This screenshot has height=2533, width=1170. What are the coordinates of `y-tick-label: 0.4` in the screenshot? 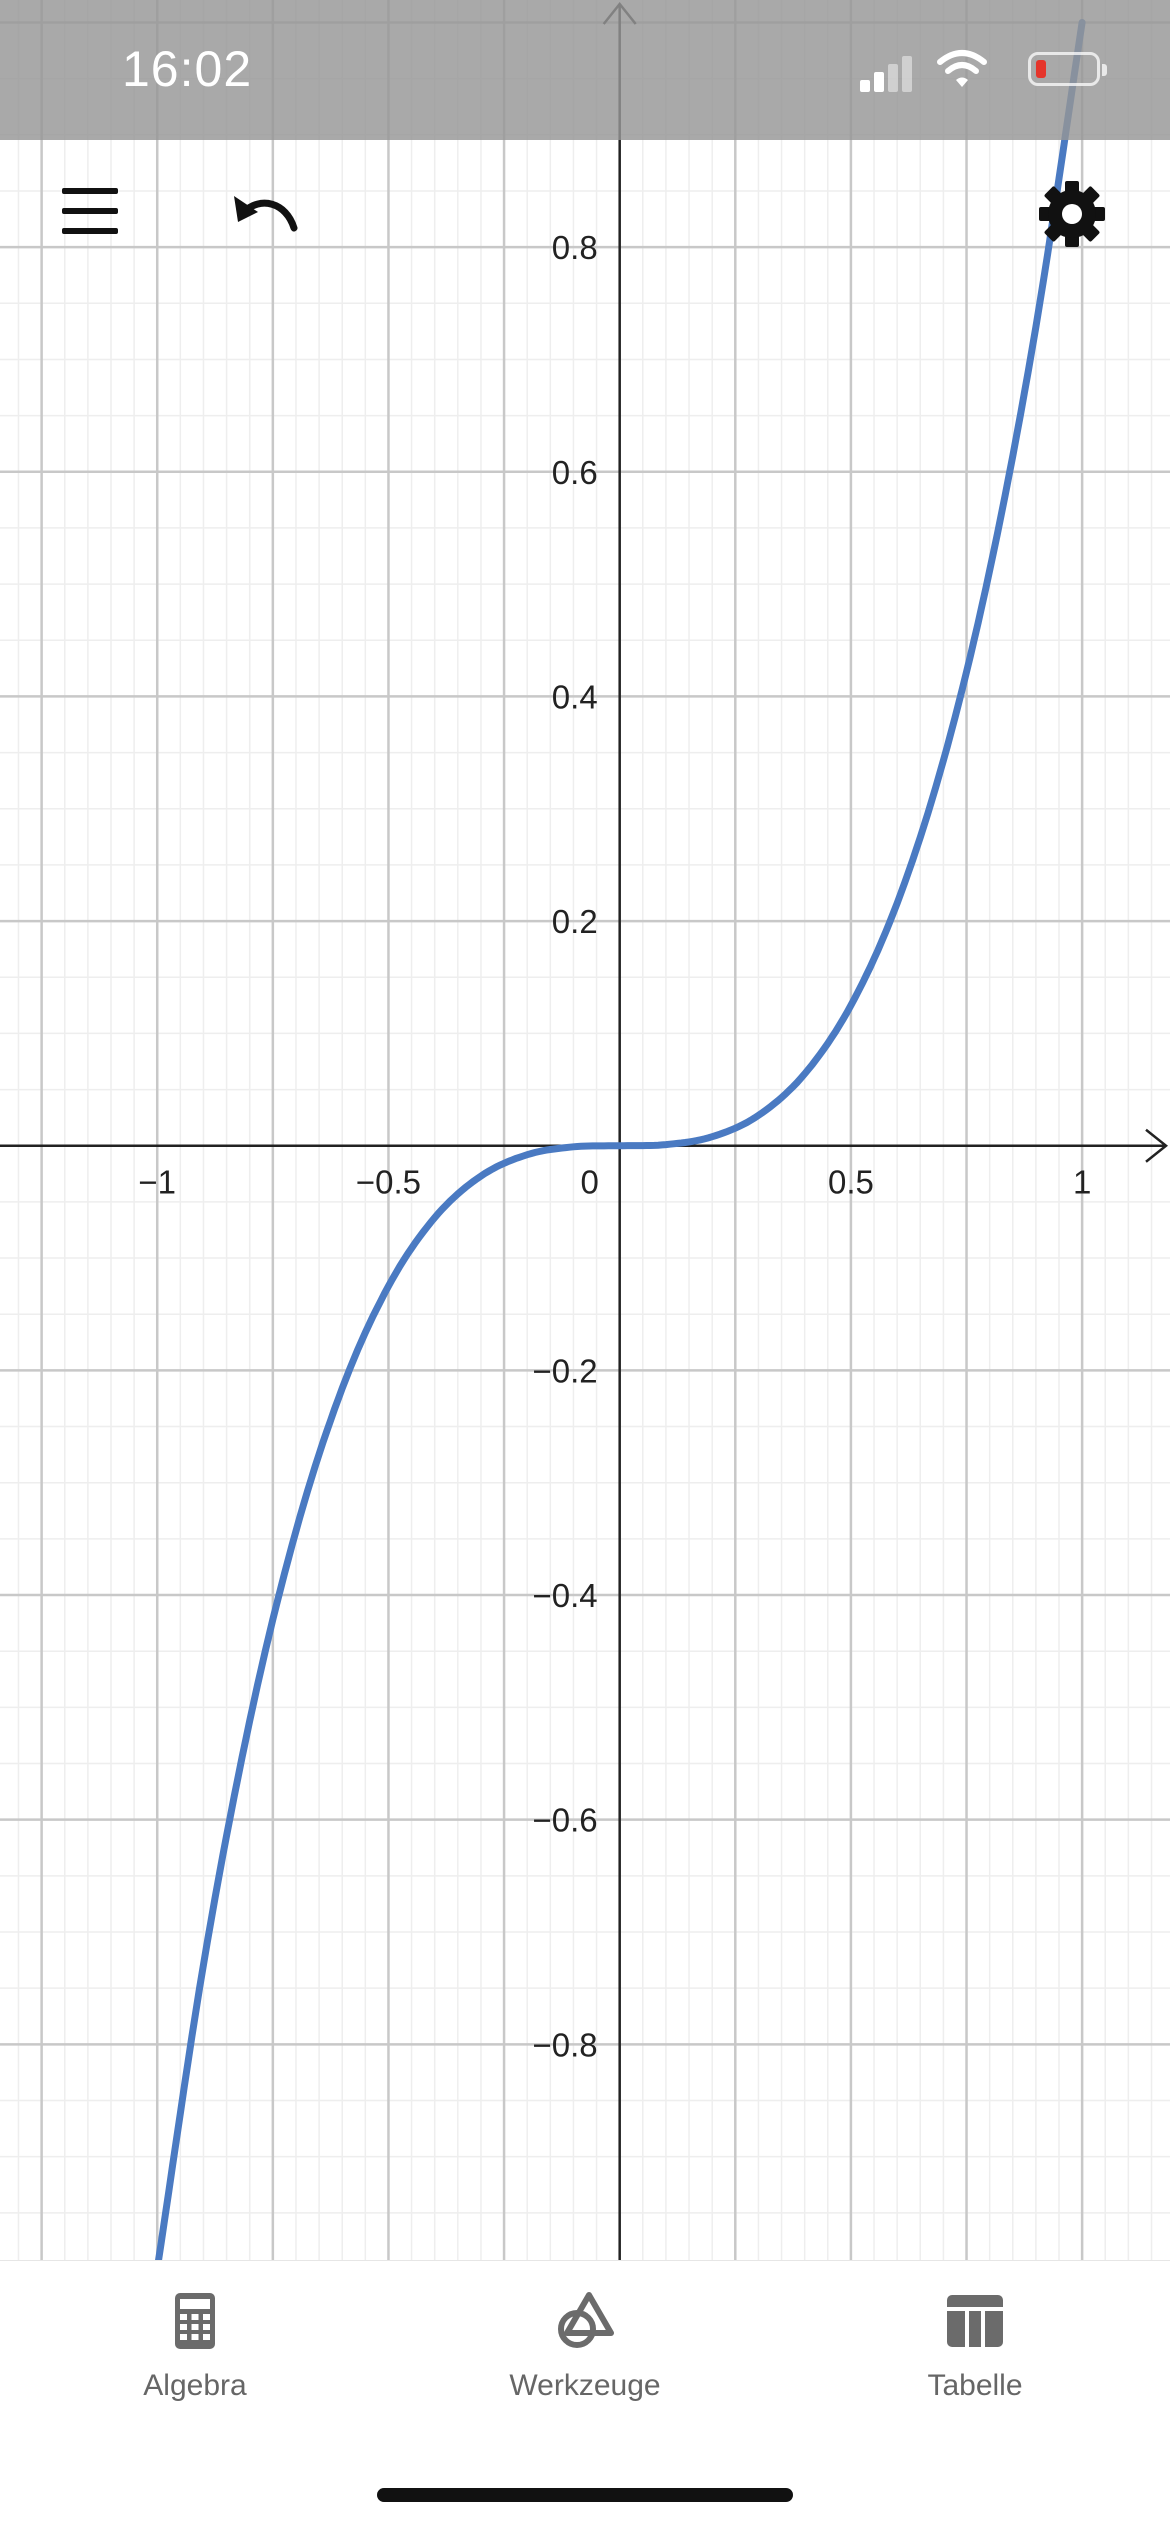 It's located at (575, 696).